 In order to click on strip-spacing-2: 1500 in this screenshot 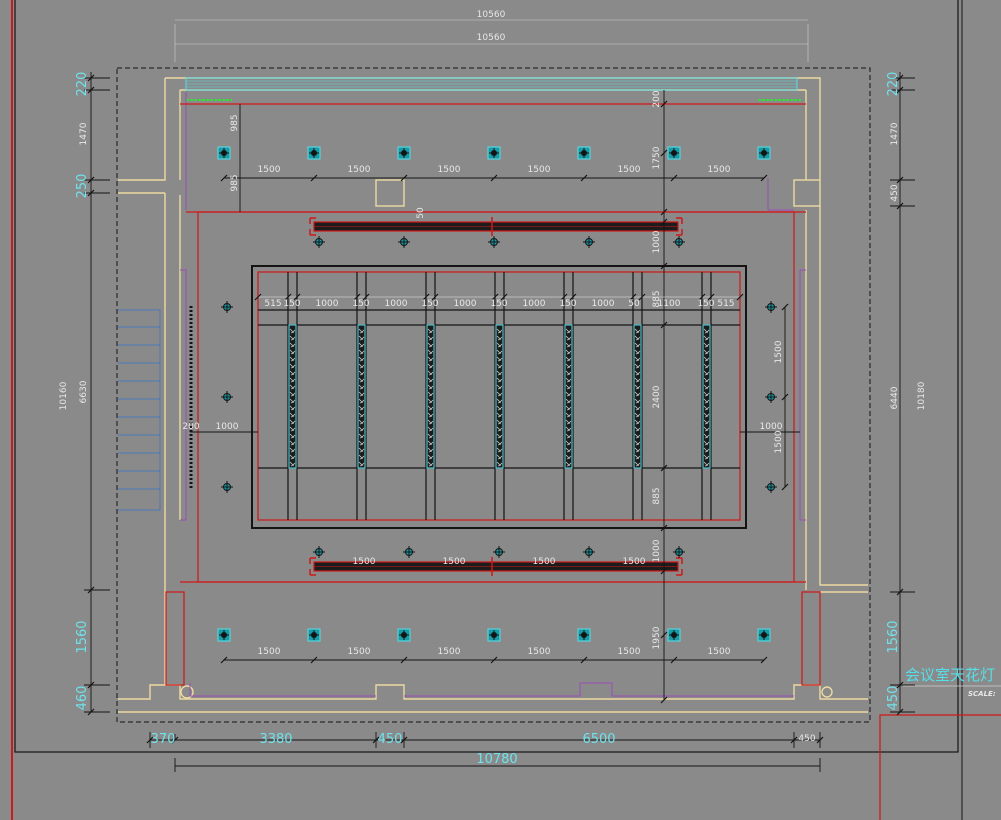, I will do `click(454, 562)`.